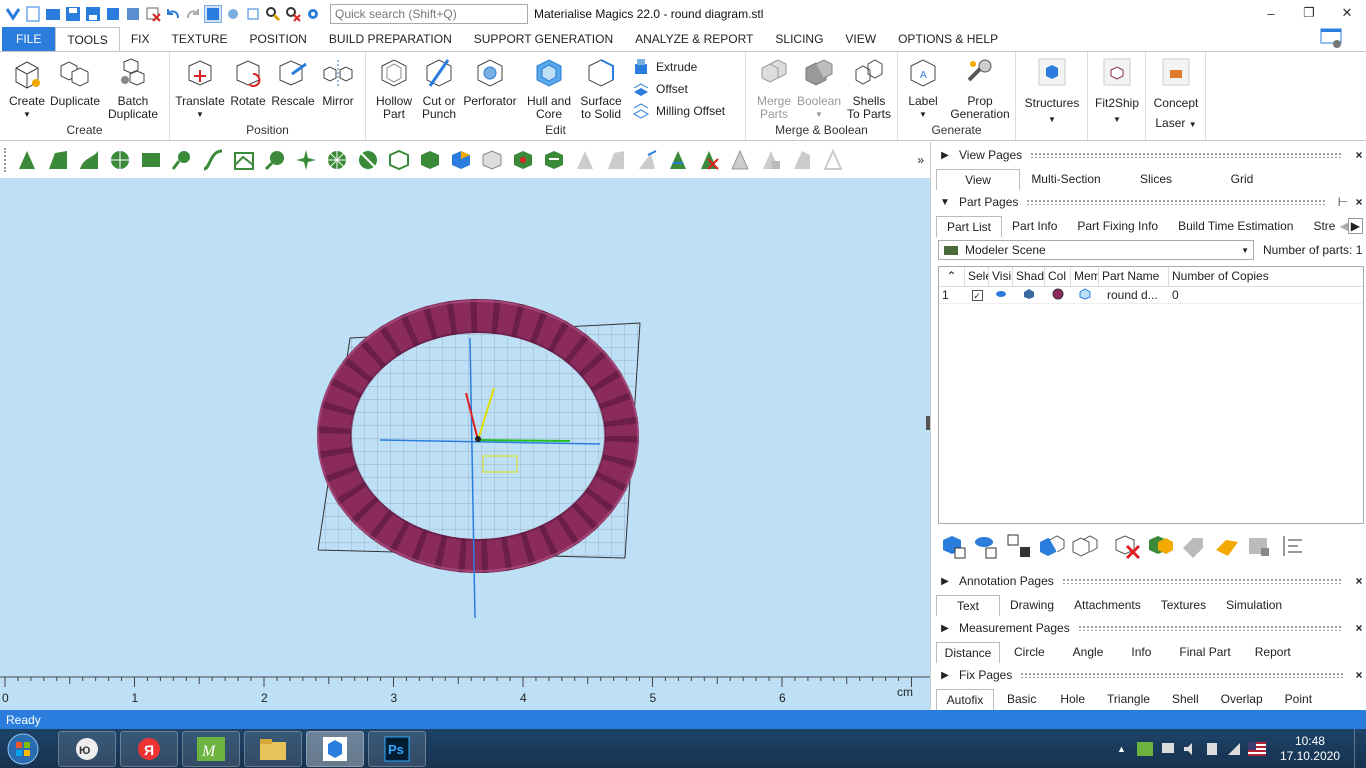 Image resolution: width=1366 pixels, height=768 pixels. I want to click on select-curve-icon, so click(213, 160).